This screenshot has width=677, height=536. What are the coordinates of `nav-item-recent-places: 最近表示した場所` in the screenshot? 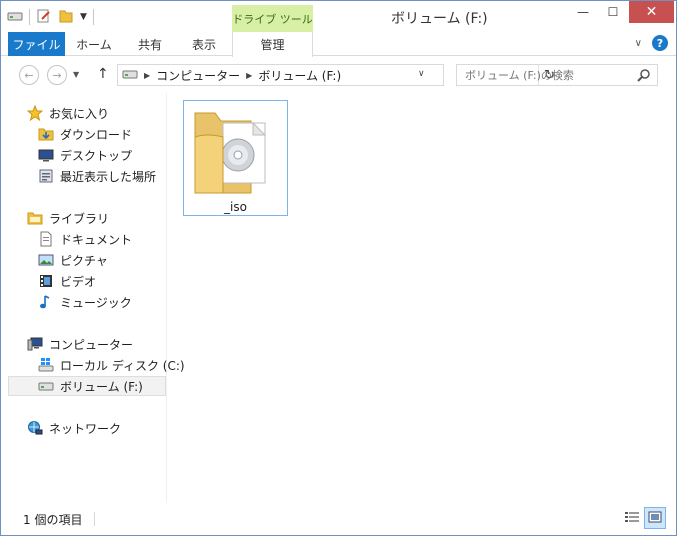 It's located at (83, 176).